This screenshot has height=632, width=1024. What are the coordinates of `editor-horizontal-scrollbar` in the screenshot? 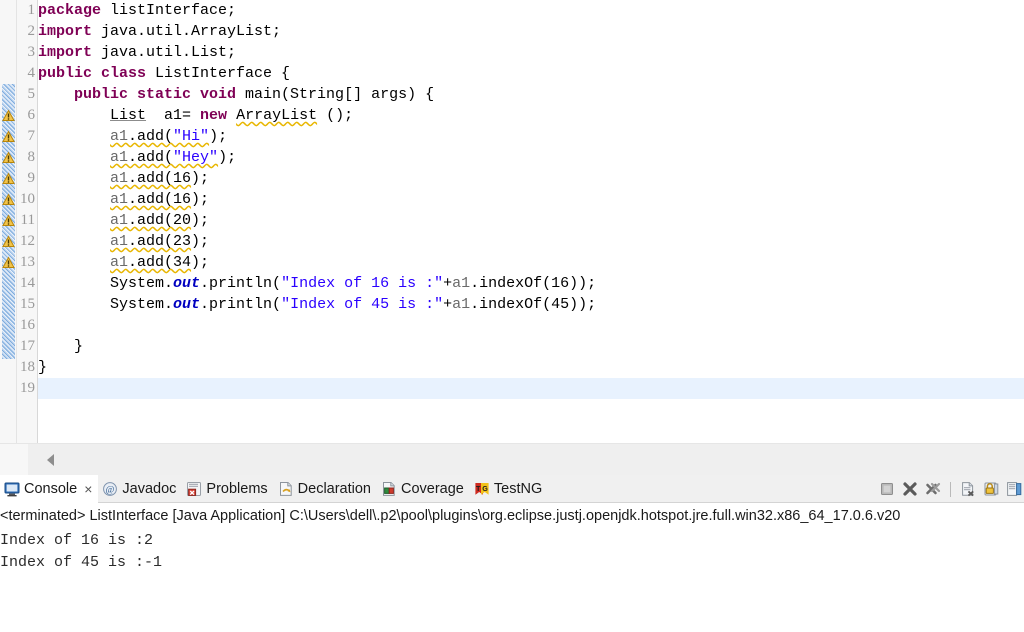 It's located at (512, 459).